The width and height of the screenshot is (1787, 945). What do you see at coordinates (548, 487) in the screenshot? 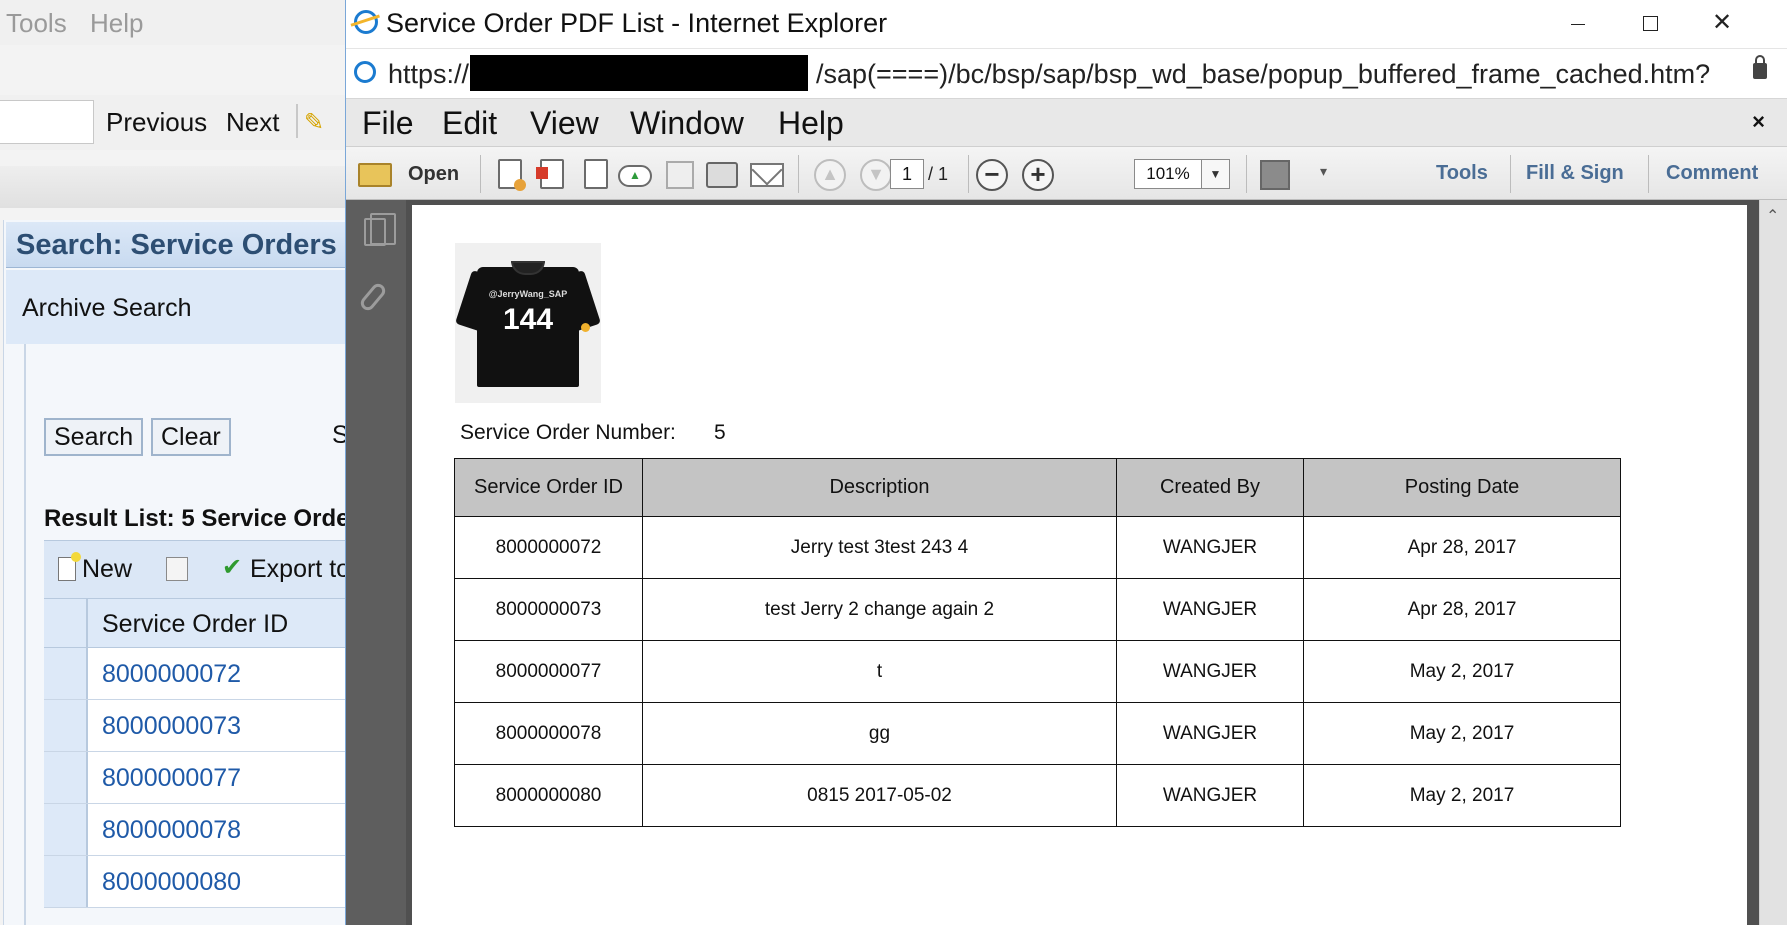
I see `header-service-order-id: Service Order ID` at bounding box center [548, 487].